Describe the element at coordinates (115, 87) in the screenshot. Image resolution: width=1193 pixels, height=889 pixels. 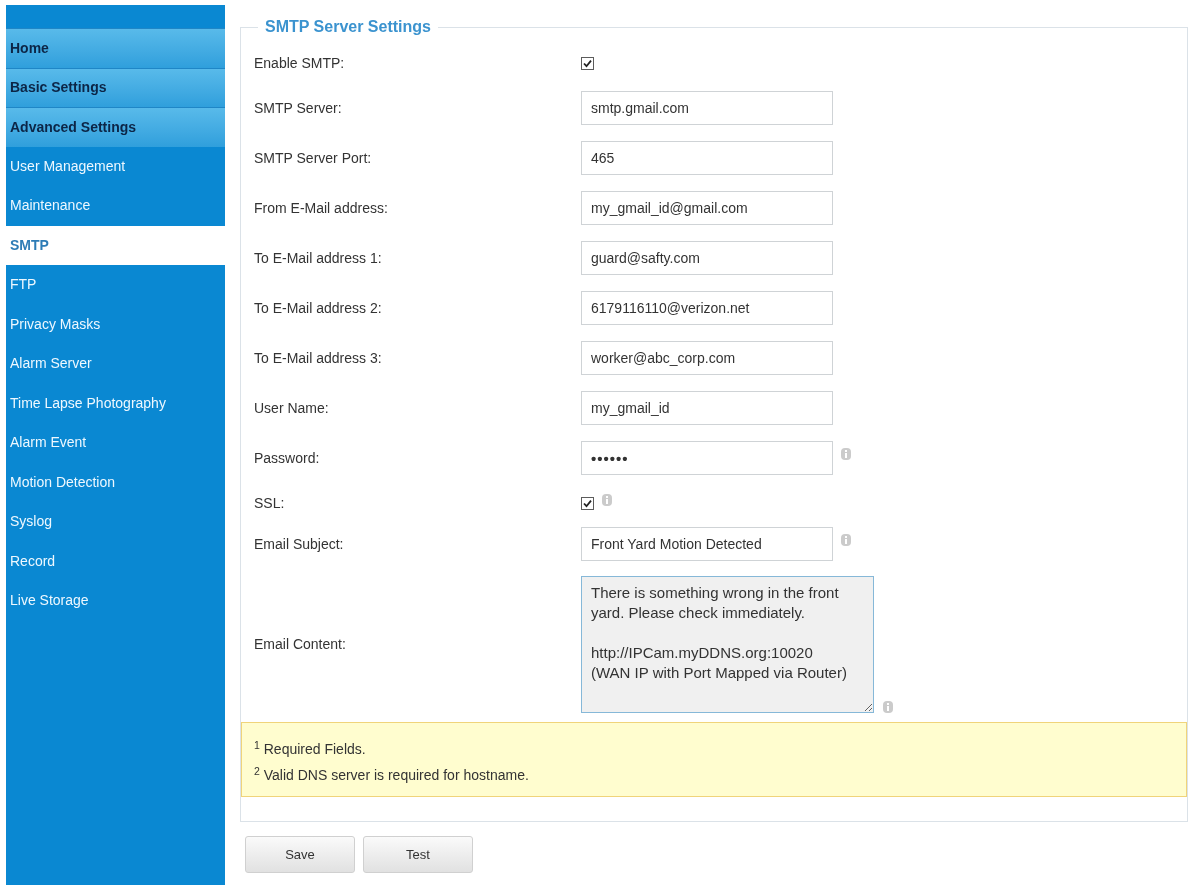
I see `sidebar-section: Basic Settings` at that location.